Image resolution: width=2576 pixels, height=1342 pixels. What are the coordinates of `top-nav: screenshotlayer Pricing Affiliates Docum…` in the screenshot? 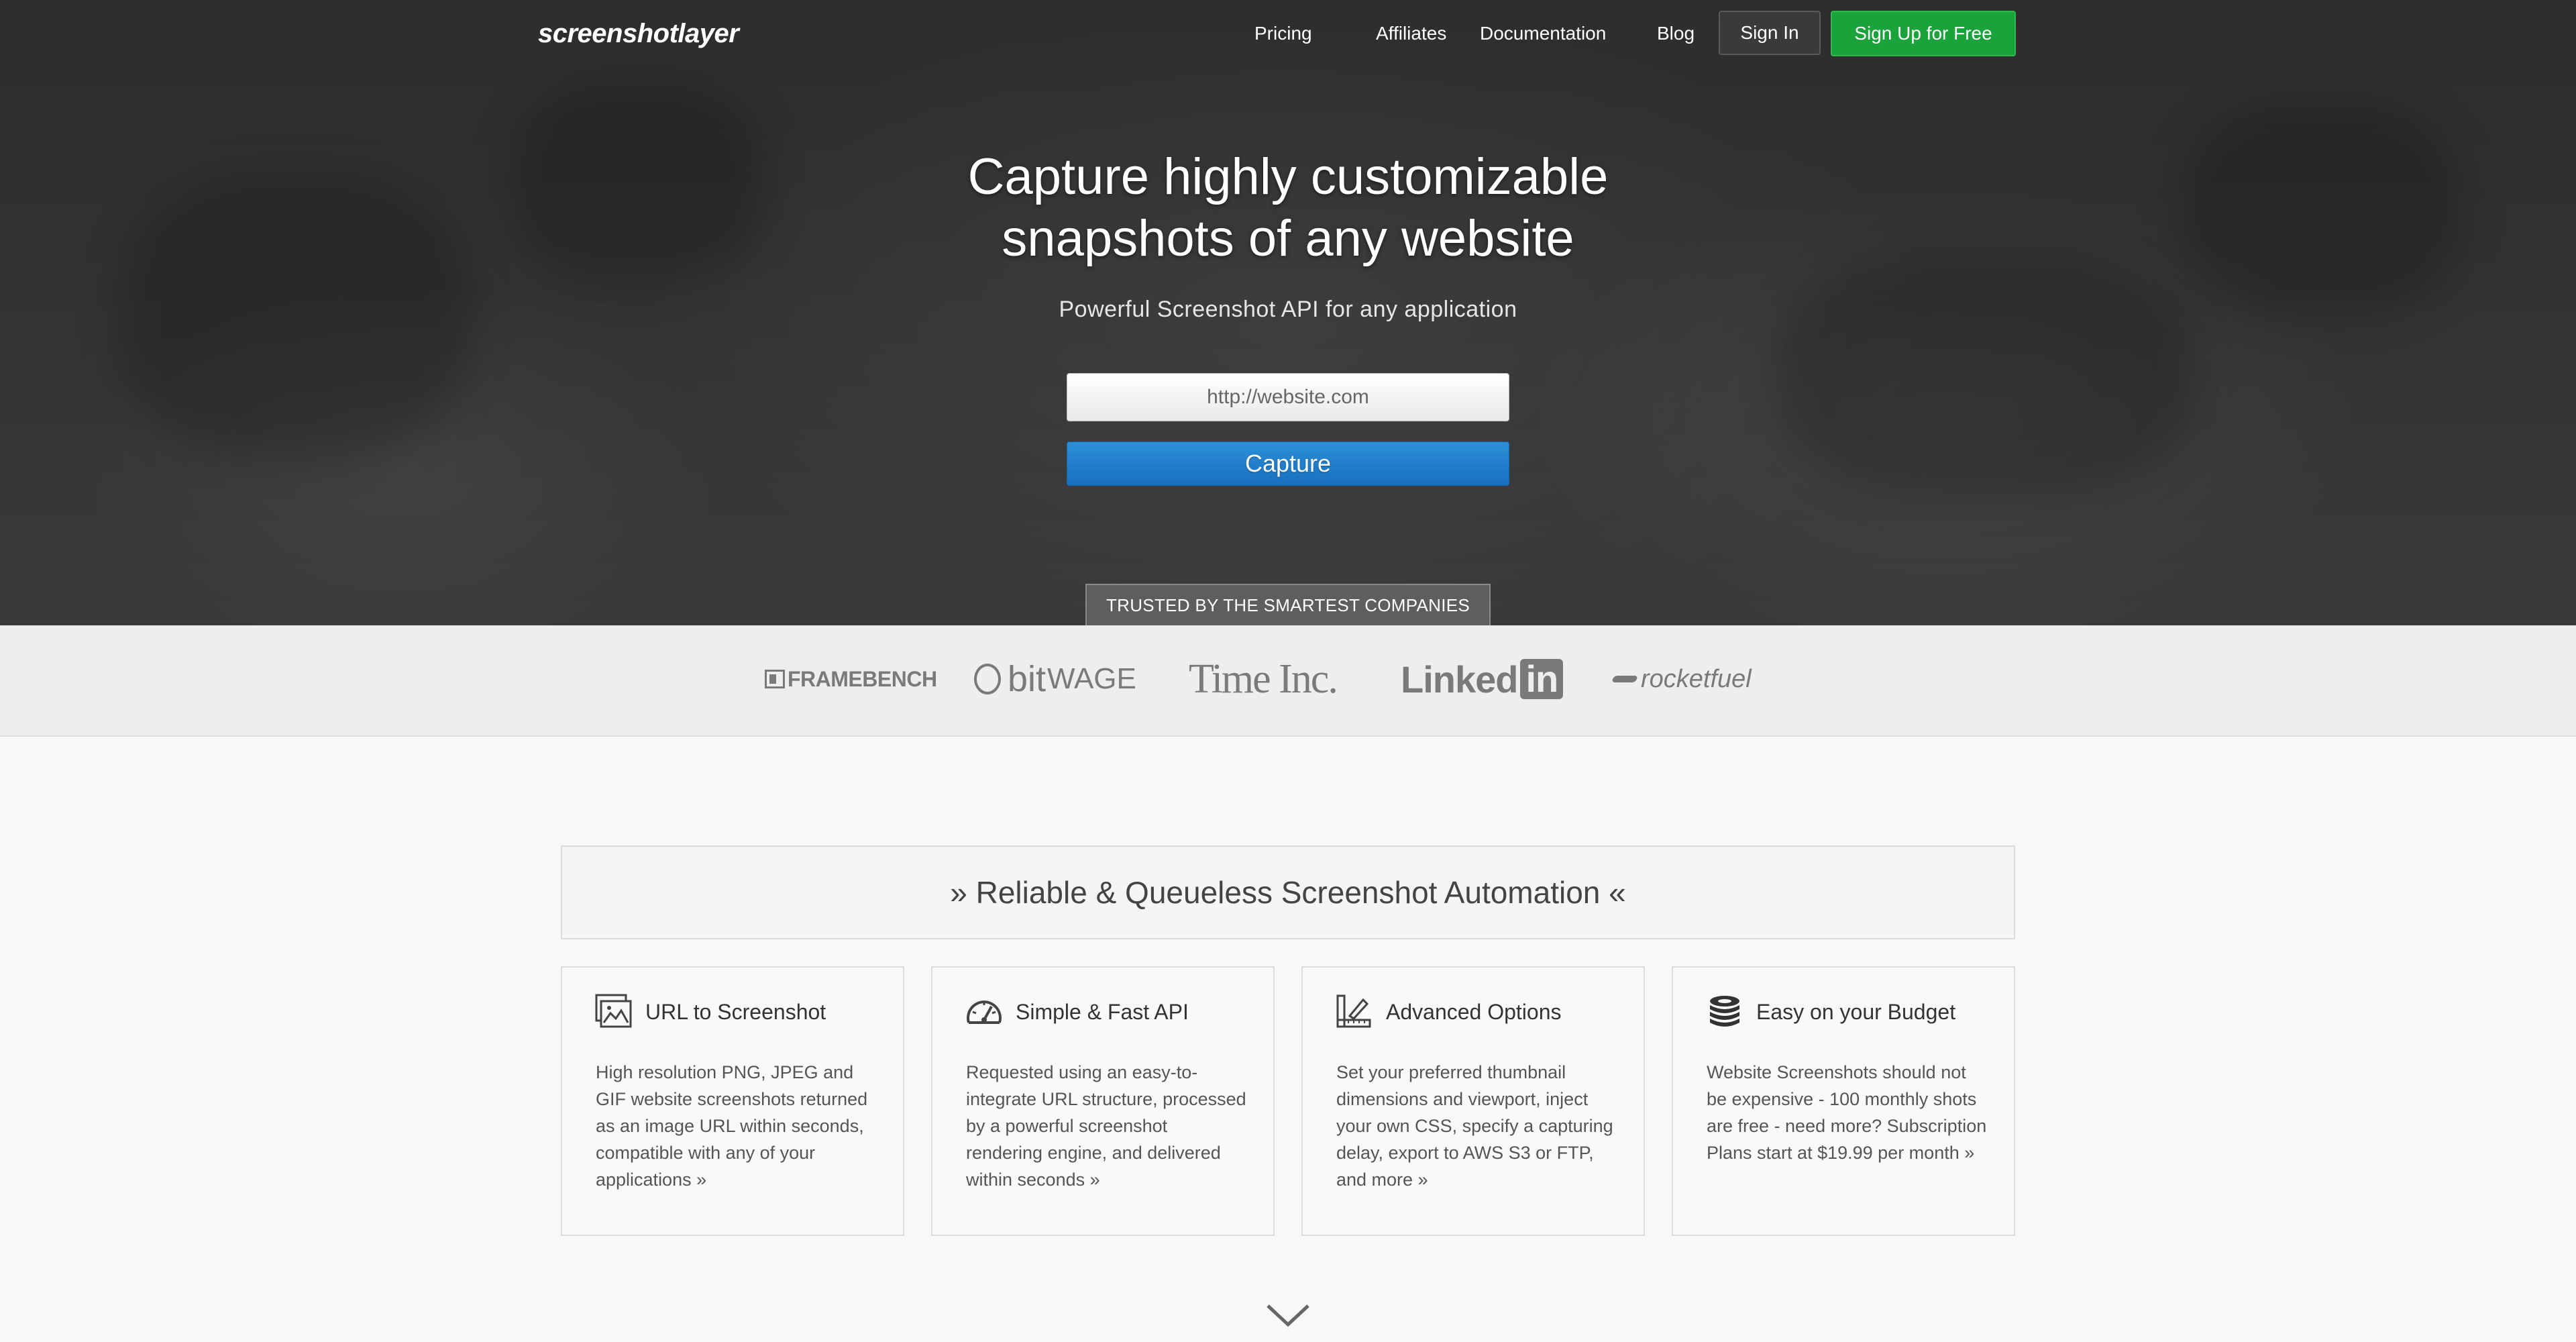 It's located at (1288, 34).